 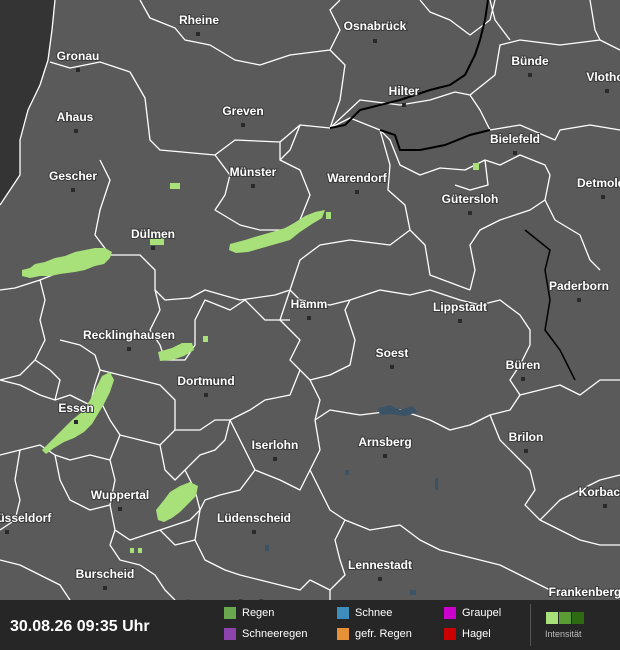 What do you see at coordinates (380, 565) in the screenshot?
I see `city-label: Lennestadt` at bounding box center [380, 565].